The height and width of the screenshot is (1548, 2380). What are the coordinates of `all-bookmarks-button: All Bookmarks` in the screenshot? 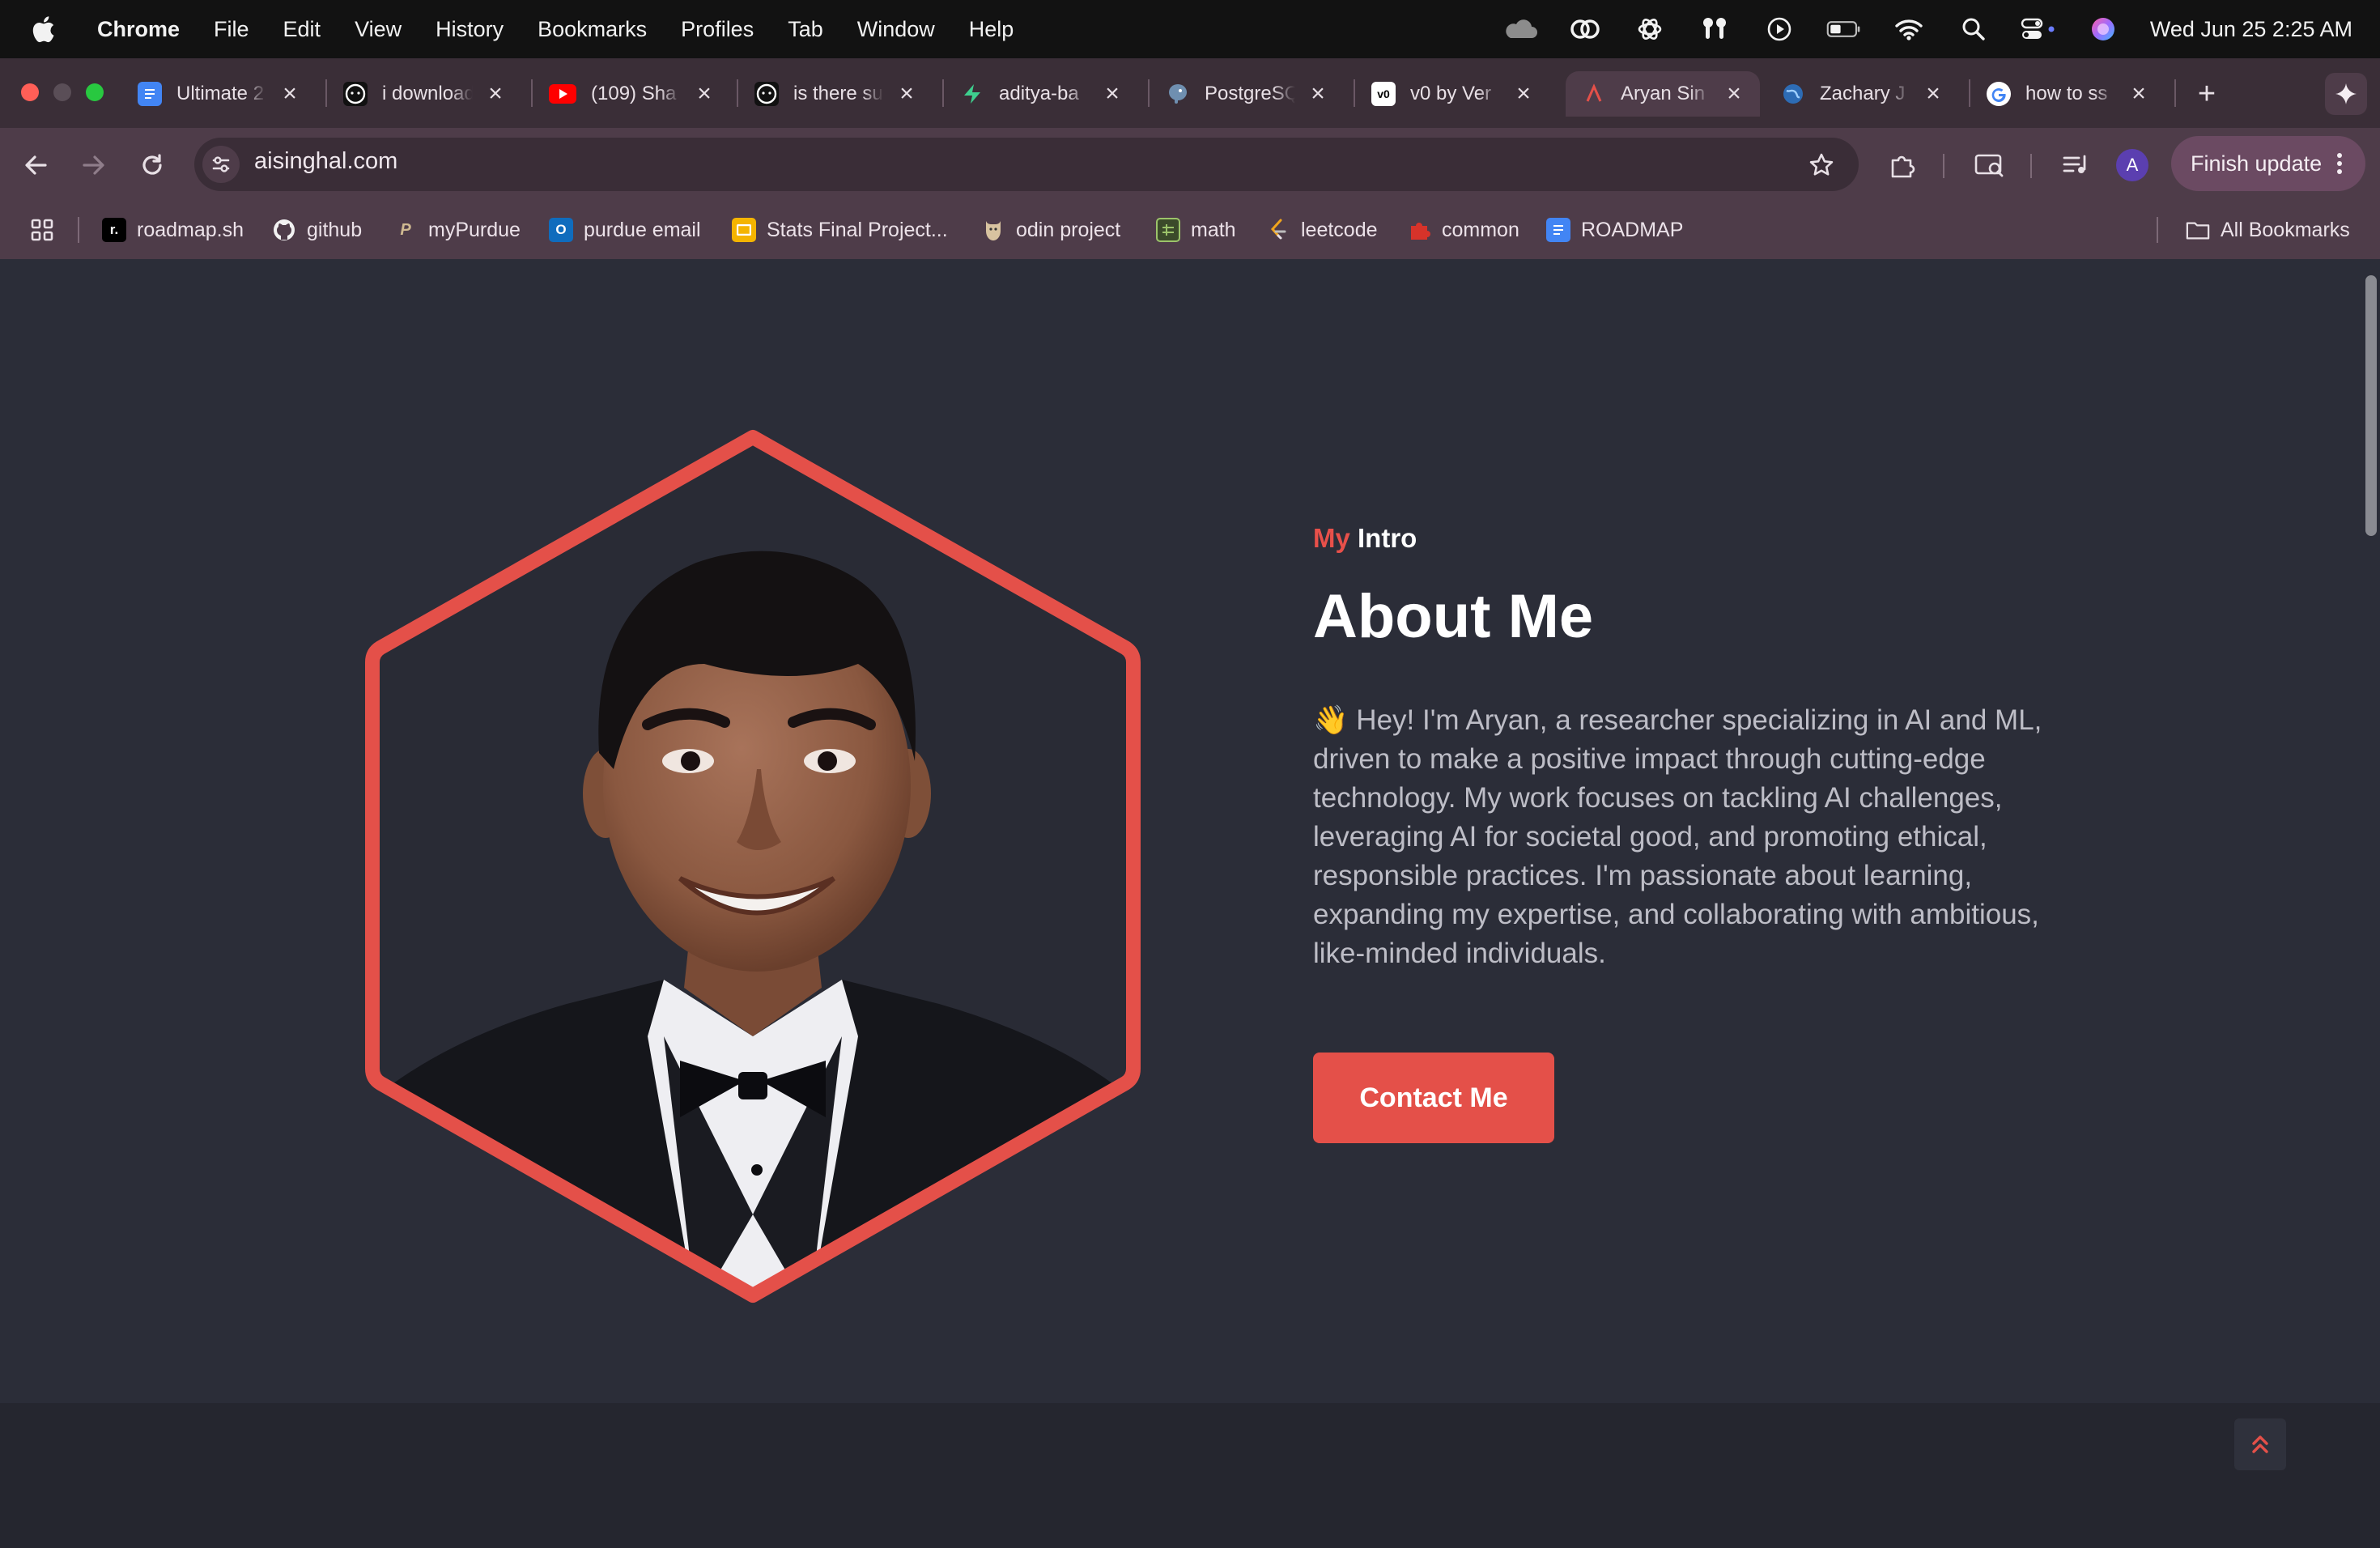 It's located at (2268, 230).